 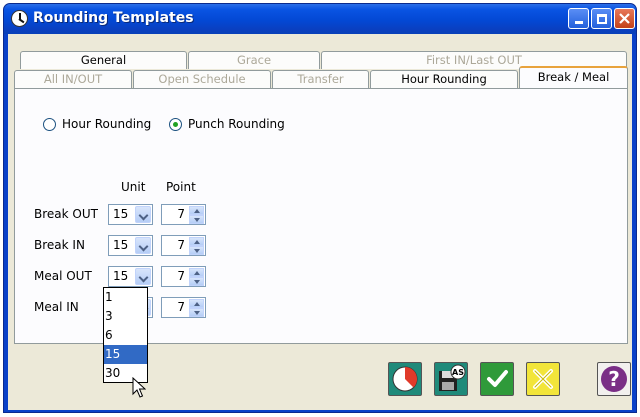 I want to click on hour-rounding-radio: Hour Rounding, so click(x=97, y=124).